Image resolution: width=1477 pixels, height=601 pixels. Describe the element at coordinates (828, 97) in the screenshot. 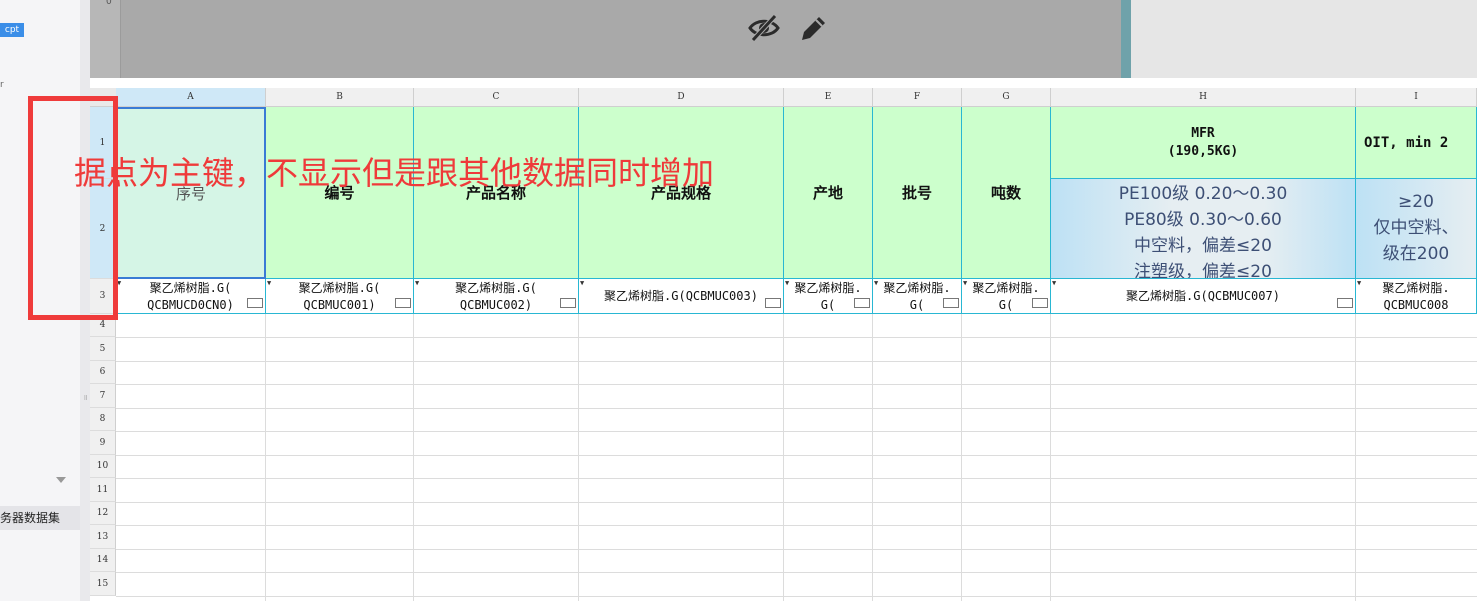

I see `column-header-e: E` at that location.